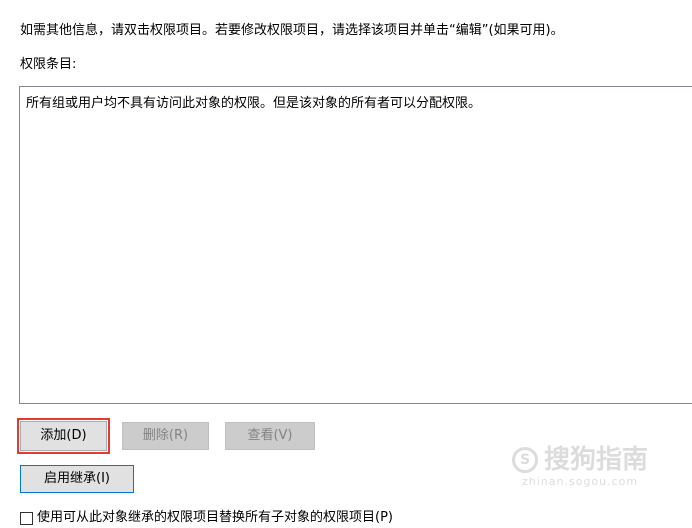 This screenshot has height=528, width=692. I want to click on watermark-url: zhinan.sogou.com, so click(580, 481).